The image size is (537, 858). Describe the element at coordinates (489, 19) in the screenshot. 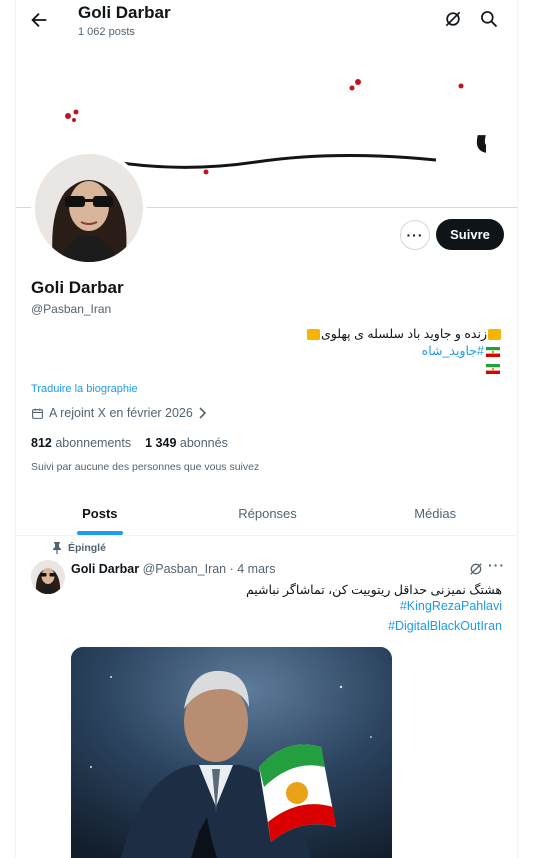

I see `search-icon` at that location.